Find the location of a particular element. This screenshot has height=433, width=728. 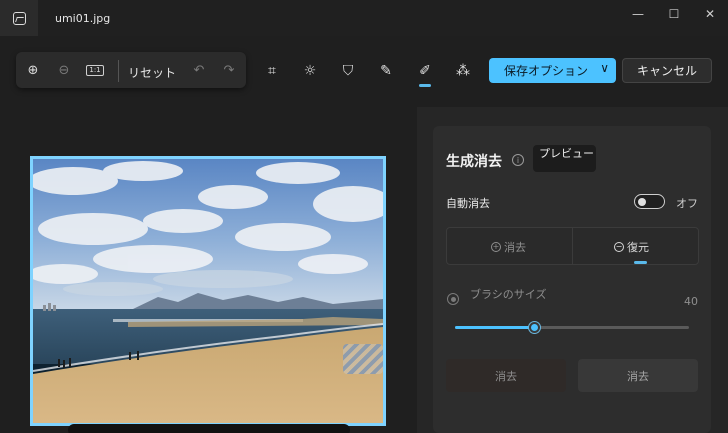

canvas-bottom-bar is located at coordinates (209, 428).